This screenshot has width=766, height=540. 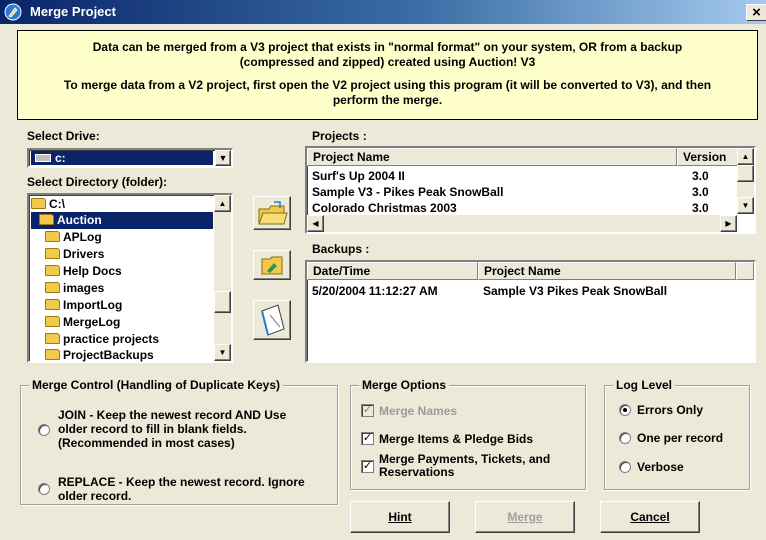 I want to click on open-folder-icon, so click(x=273, y=213).